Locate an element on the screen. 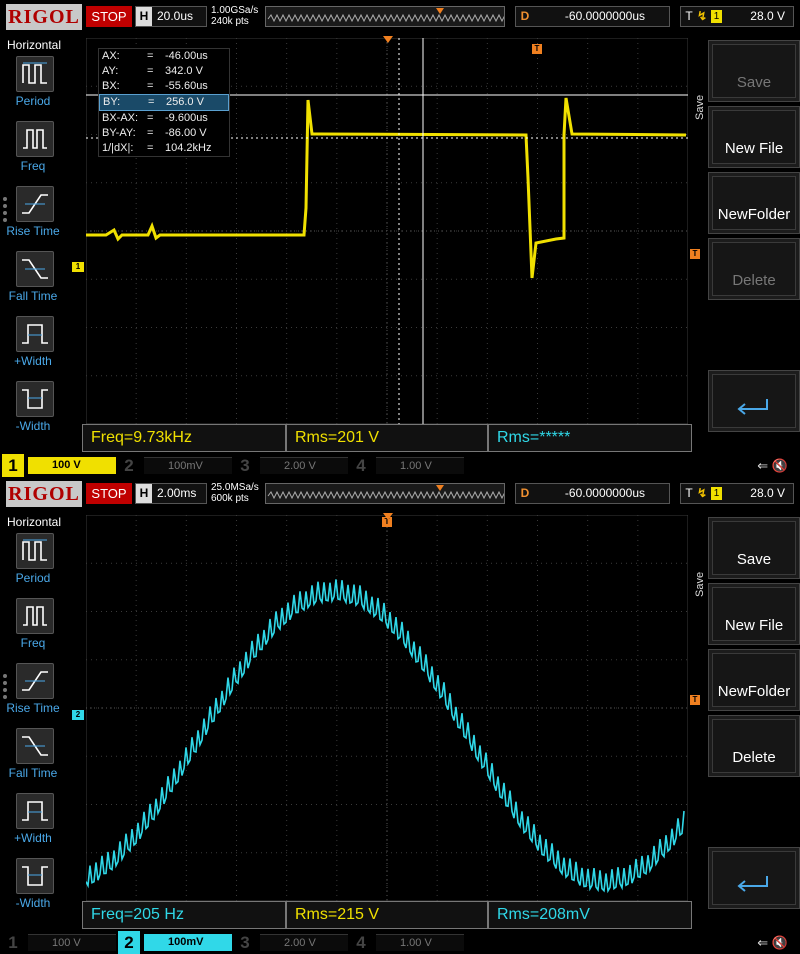 The image size is (800, 954). cursor-readout-value: 256.0 V is located at coordinates (185, 102).